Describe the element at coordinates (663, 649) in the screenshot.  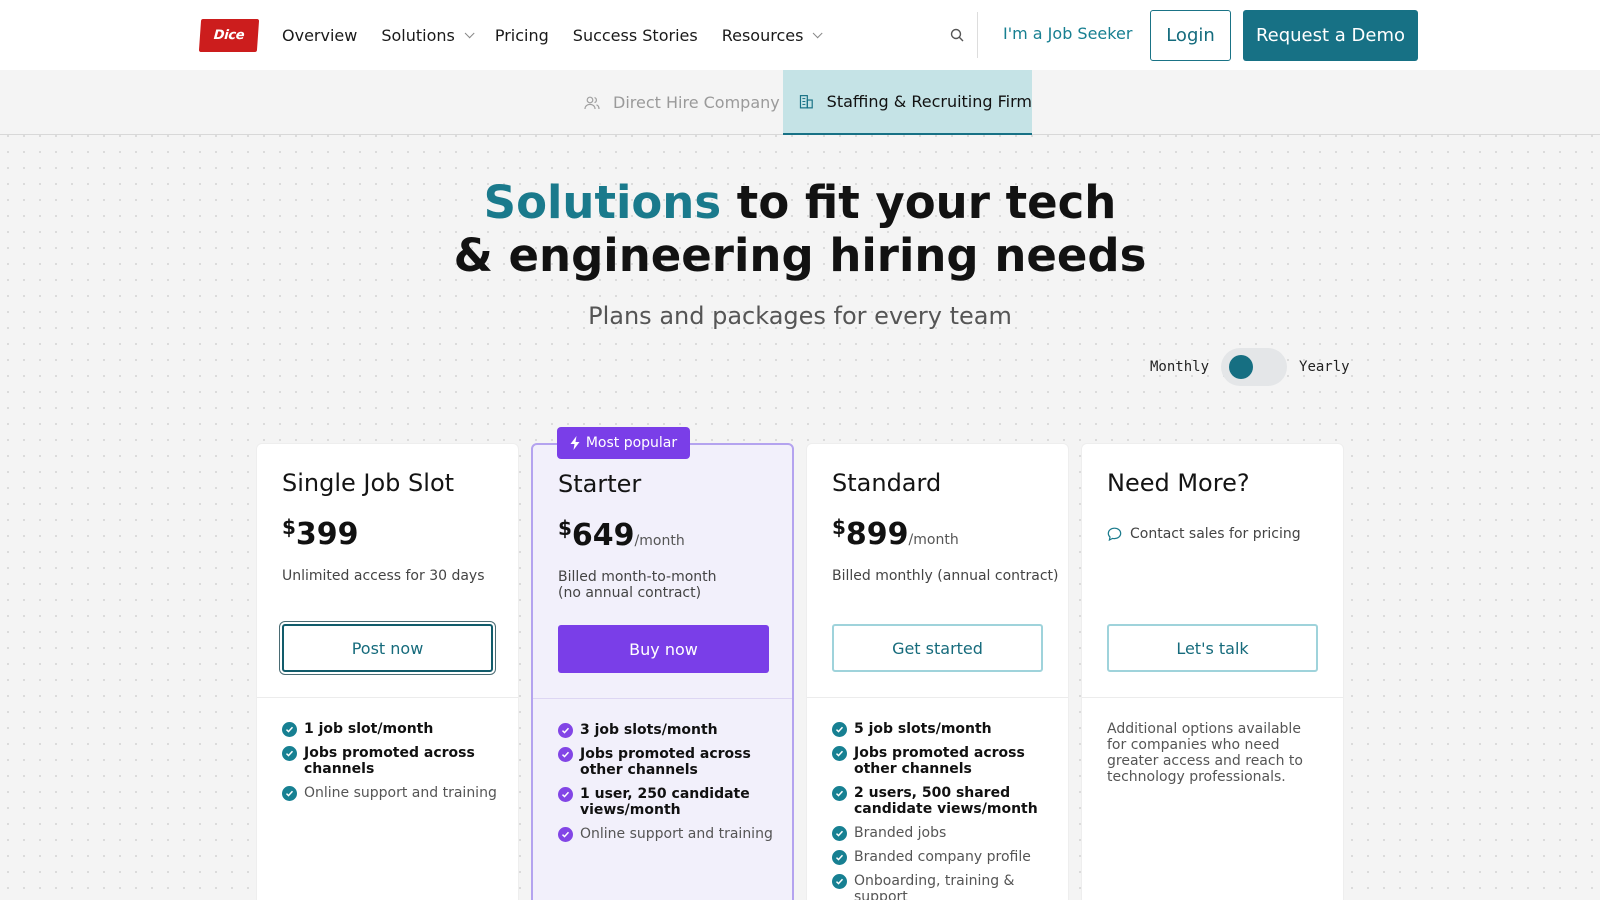
I see `buy-now-button: Buy now` at that location.